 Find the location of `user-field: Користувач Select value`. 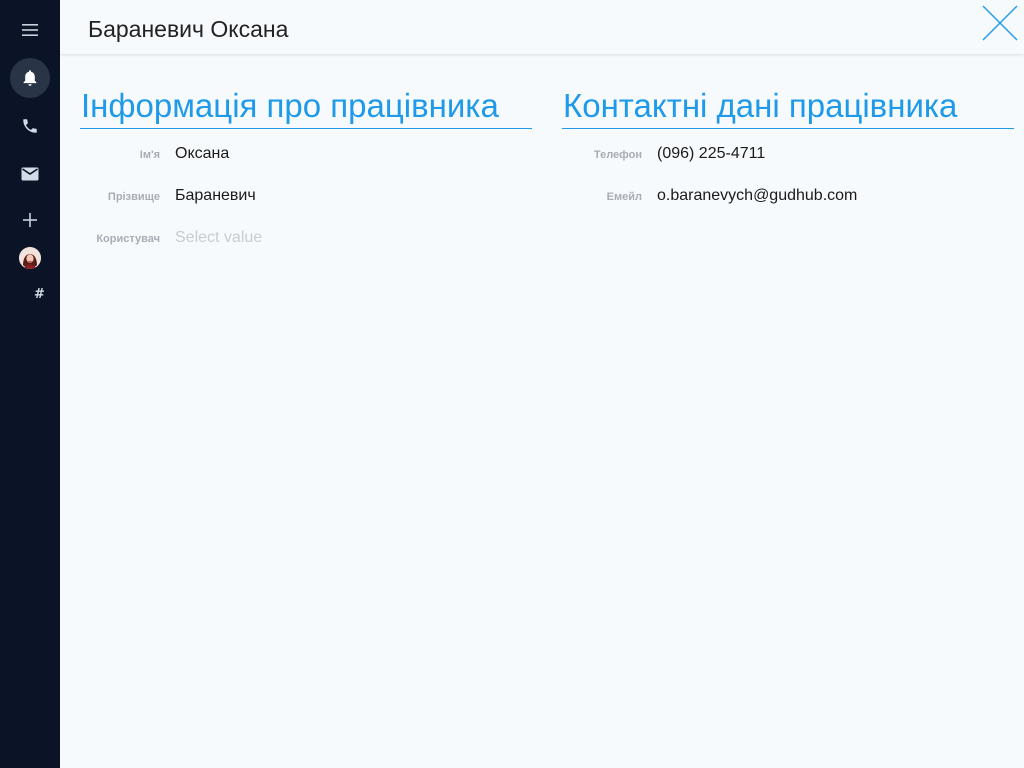

user-field: Користувач Select value is located at coordinates (306, 234).